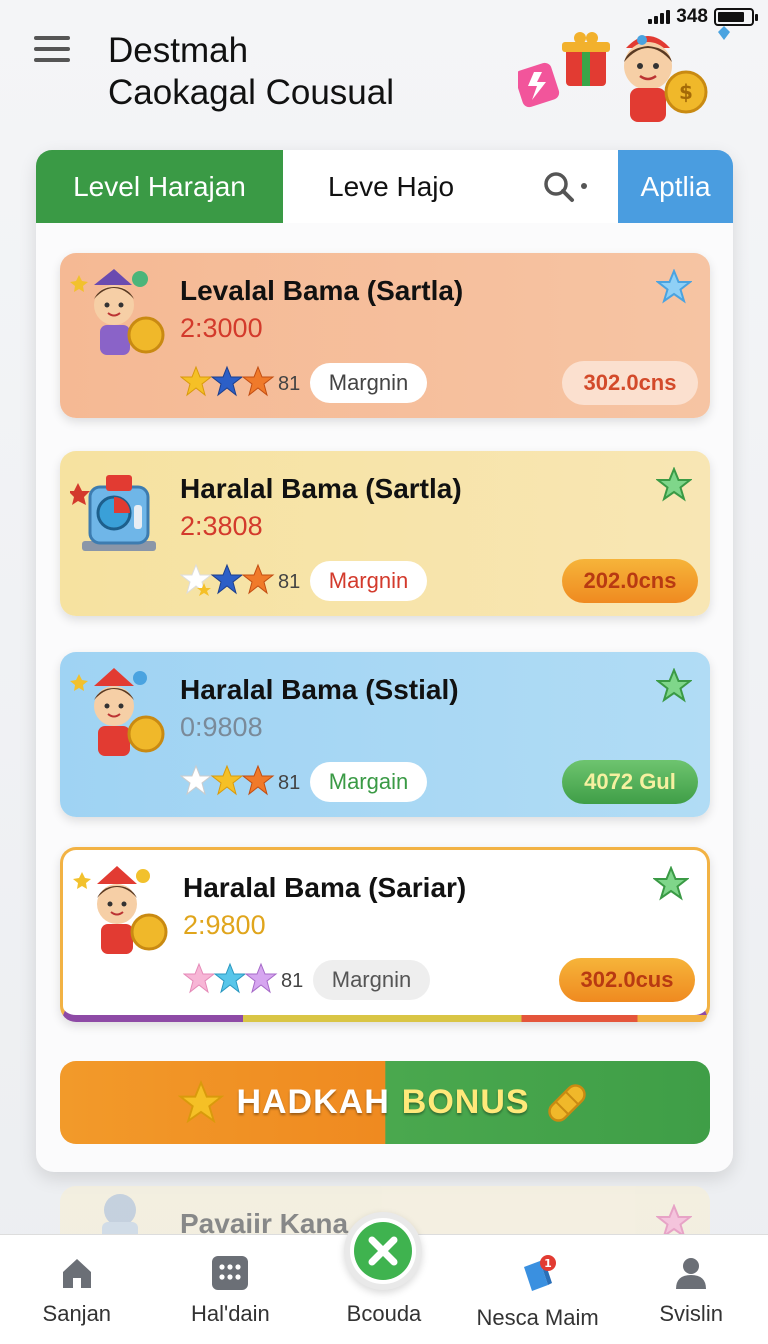  What do you see at coordinates (321, 488) in the screenshot?
I see `card-title: Haralal Bama (Sartla)` at bounding box center [321, 488].